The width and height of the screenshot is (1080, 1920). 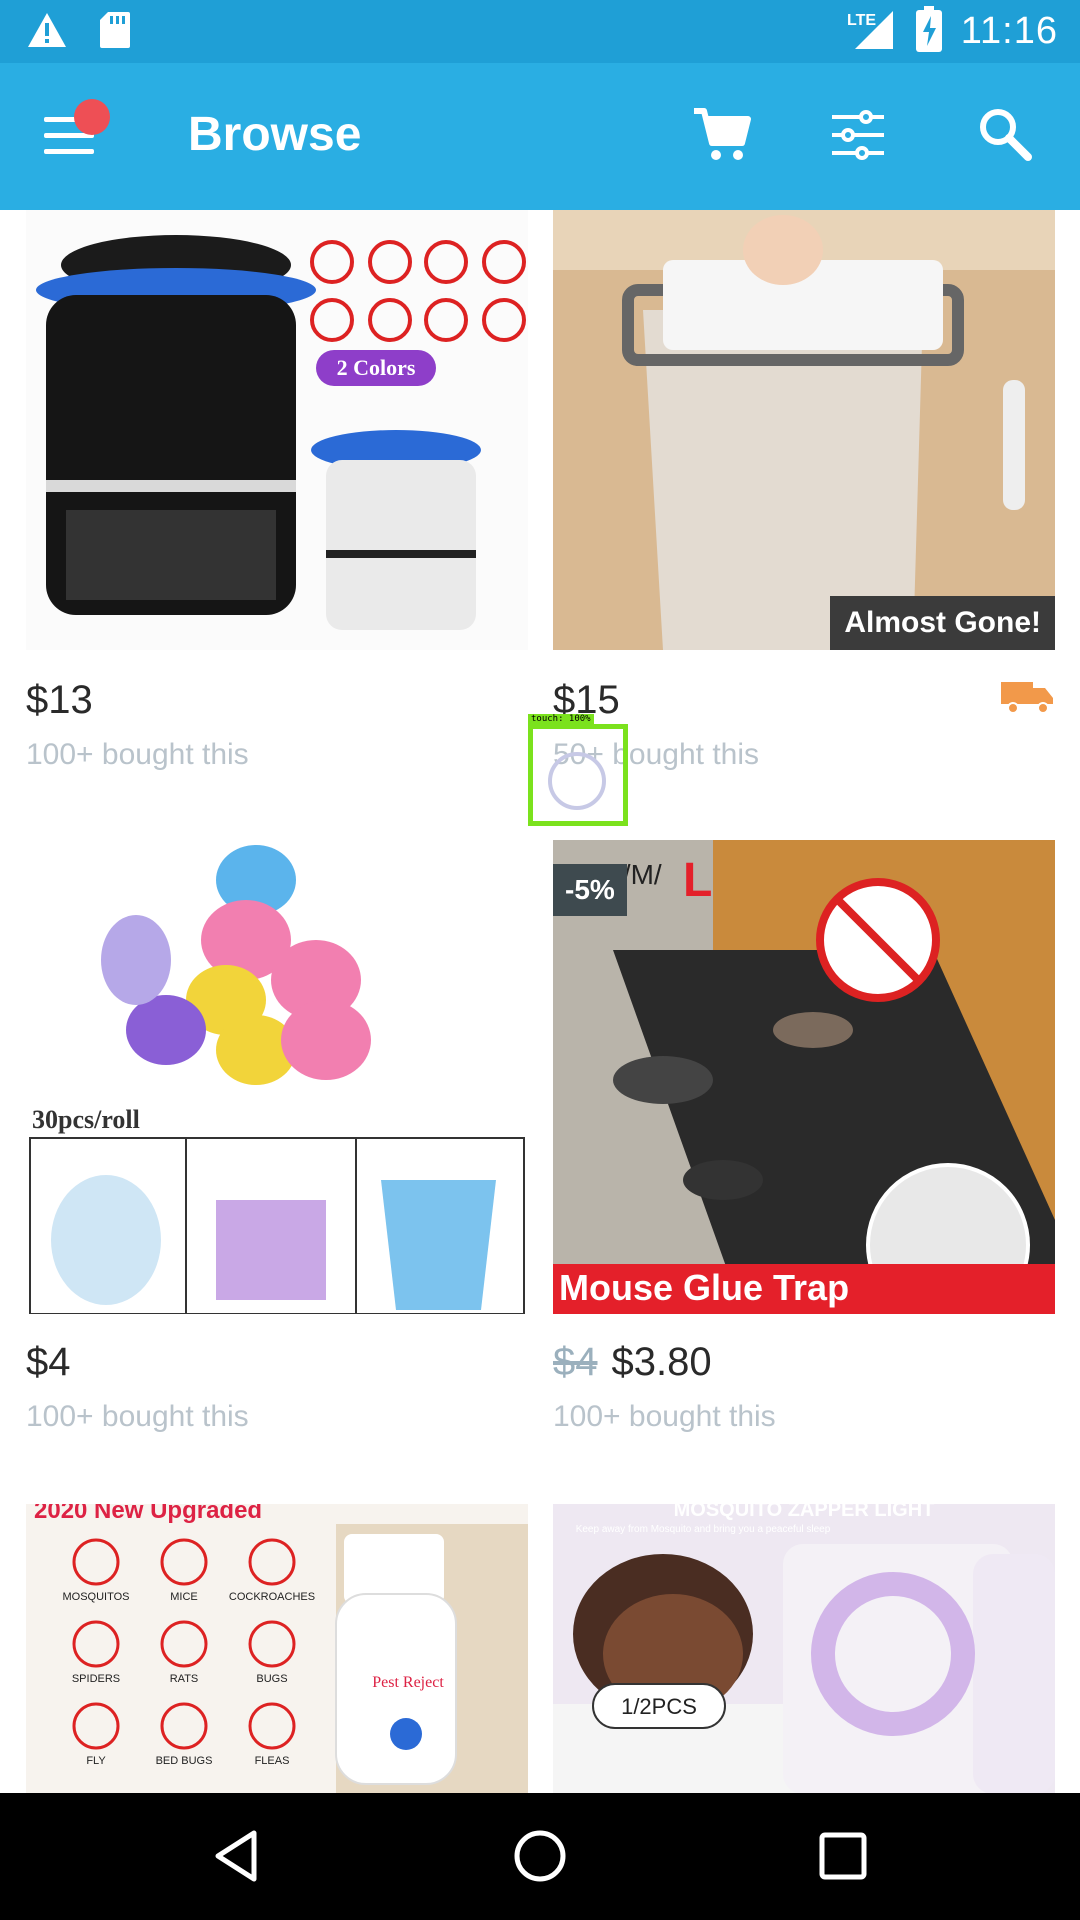 What do you see at coordinates (277, 1077) in the screenshot?
I see `product-image: 30pcs/roll` at bounding box center [277, 1077].